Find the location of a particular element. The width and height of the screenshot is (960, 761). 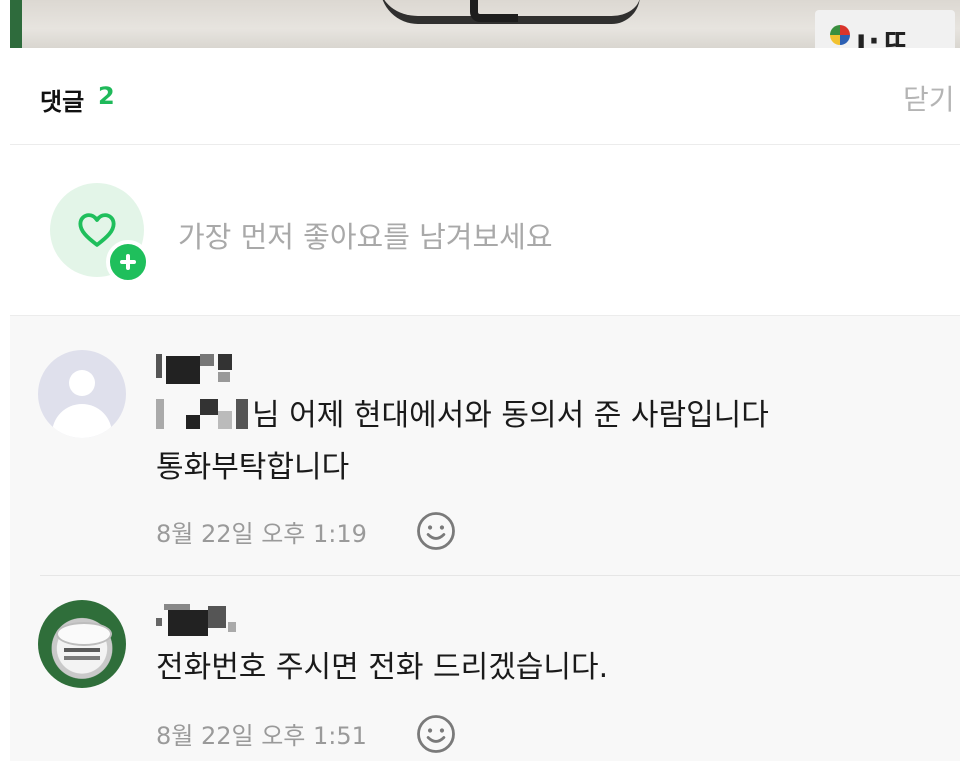

default-user-icon is located at coordinates (82, 394).